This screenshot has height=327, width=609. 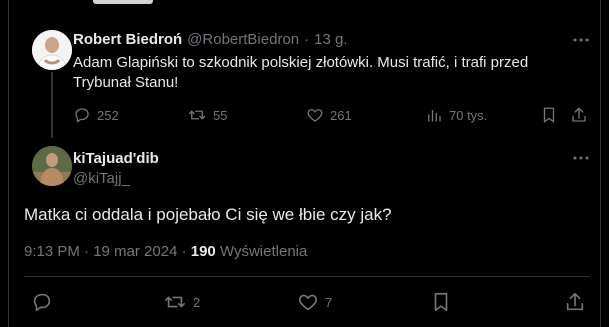 I want to click on reply-button, so click(x=45, y=302).